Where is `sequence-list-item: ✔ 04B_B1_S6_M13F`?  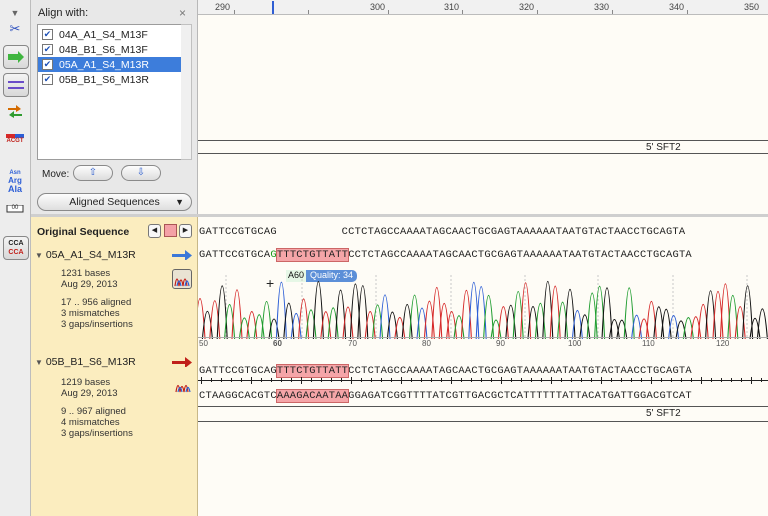
sequence-list-item: ✔ 04B_B1_S6_M13F is located at coordinates (109, 49).